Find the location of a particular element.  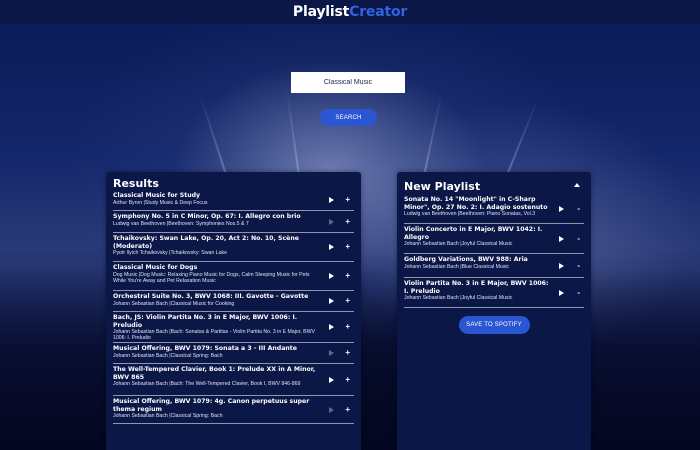

playlist-title: New Playlist is located at coordinates (442, 186).